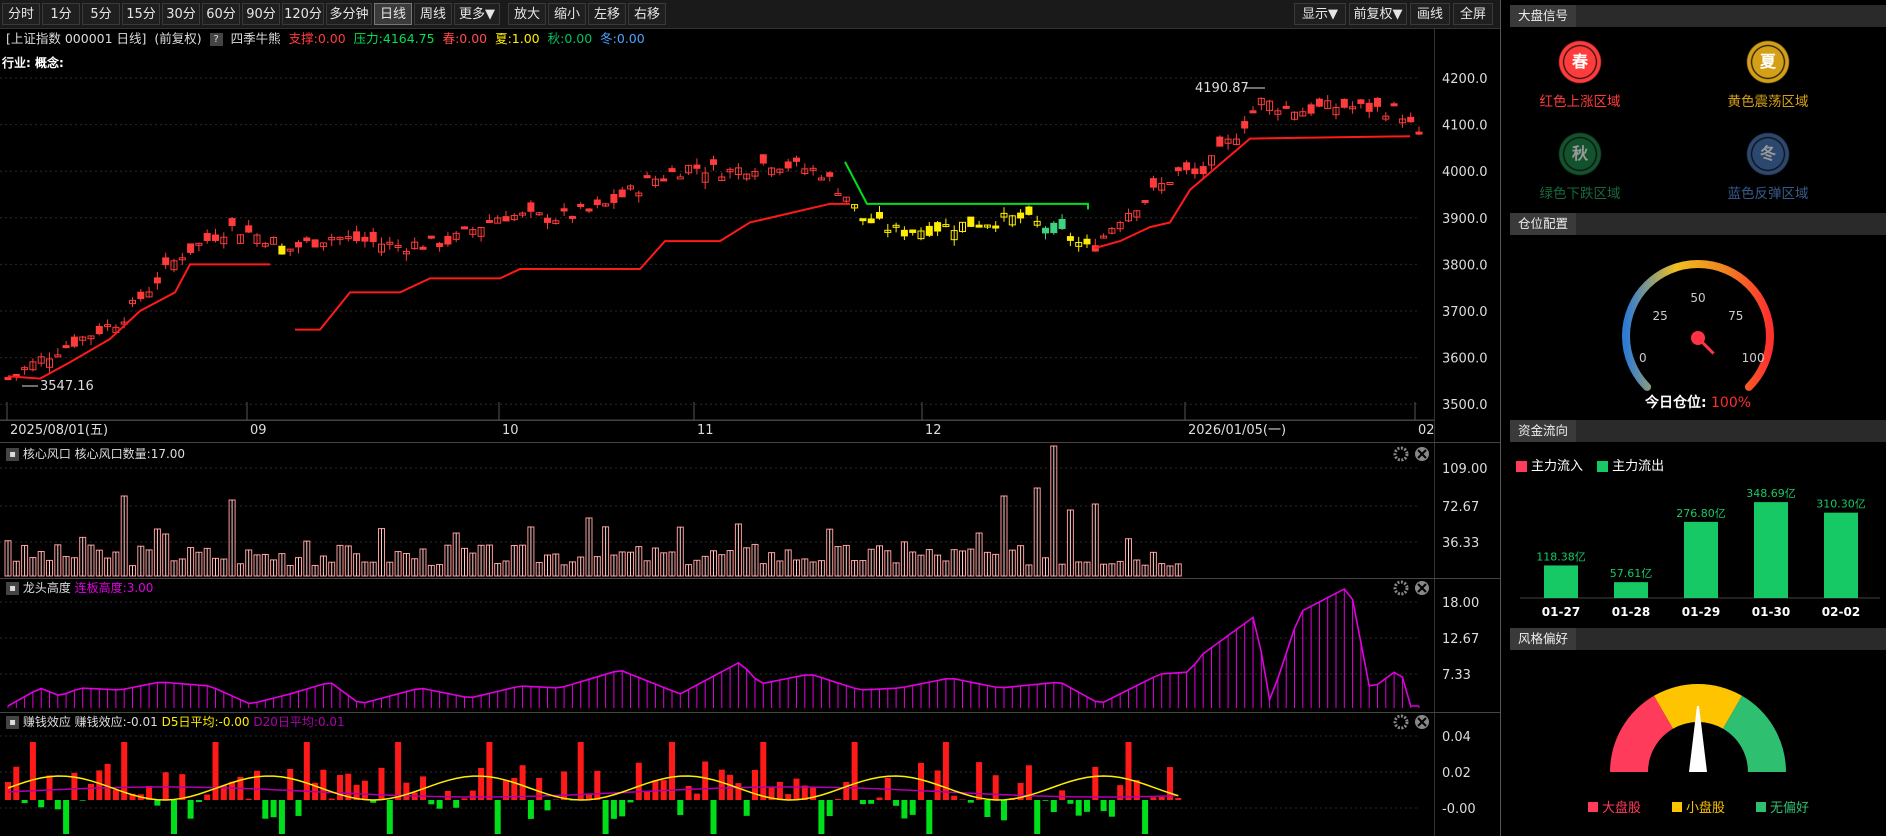 This screenshot has width=1886, height=836. Describe the element at coordinates (750, 774) in the screenshot. I see `profit-effect-chart: 0.04 0.02 -0.00` at that location.